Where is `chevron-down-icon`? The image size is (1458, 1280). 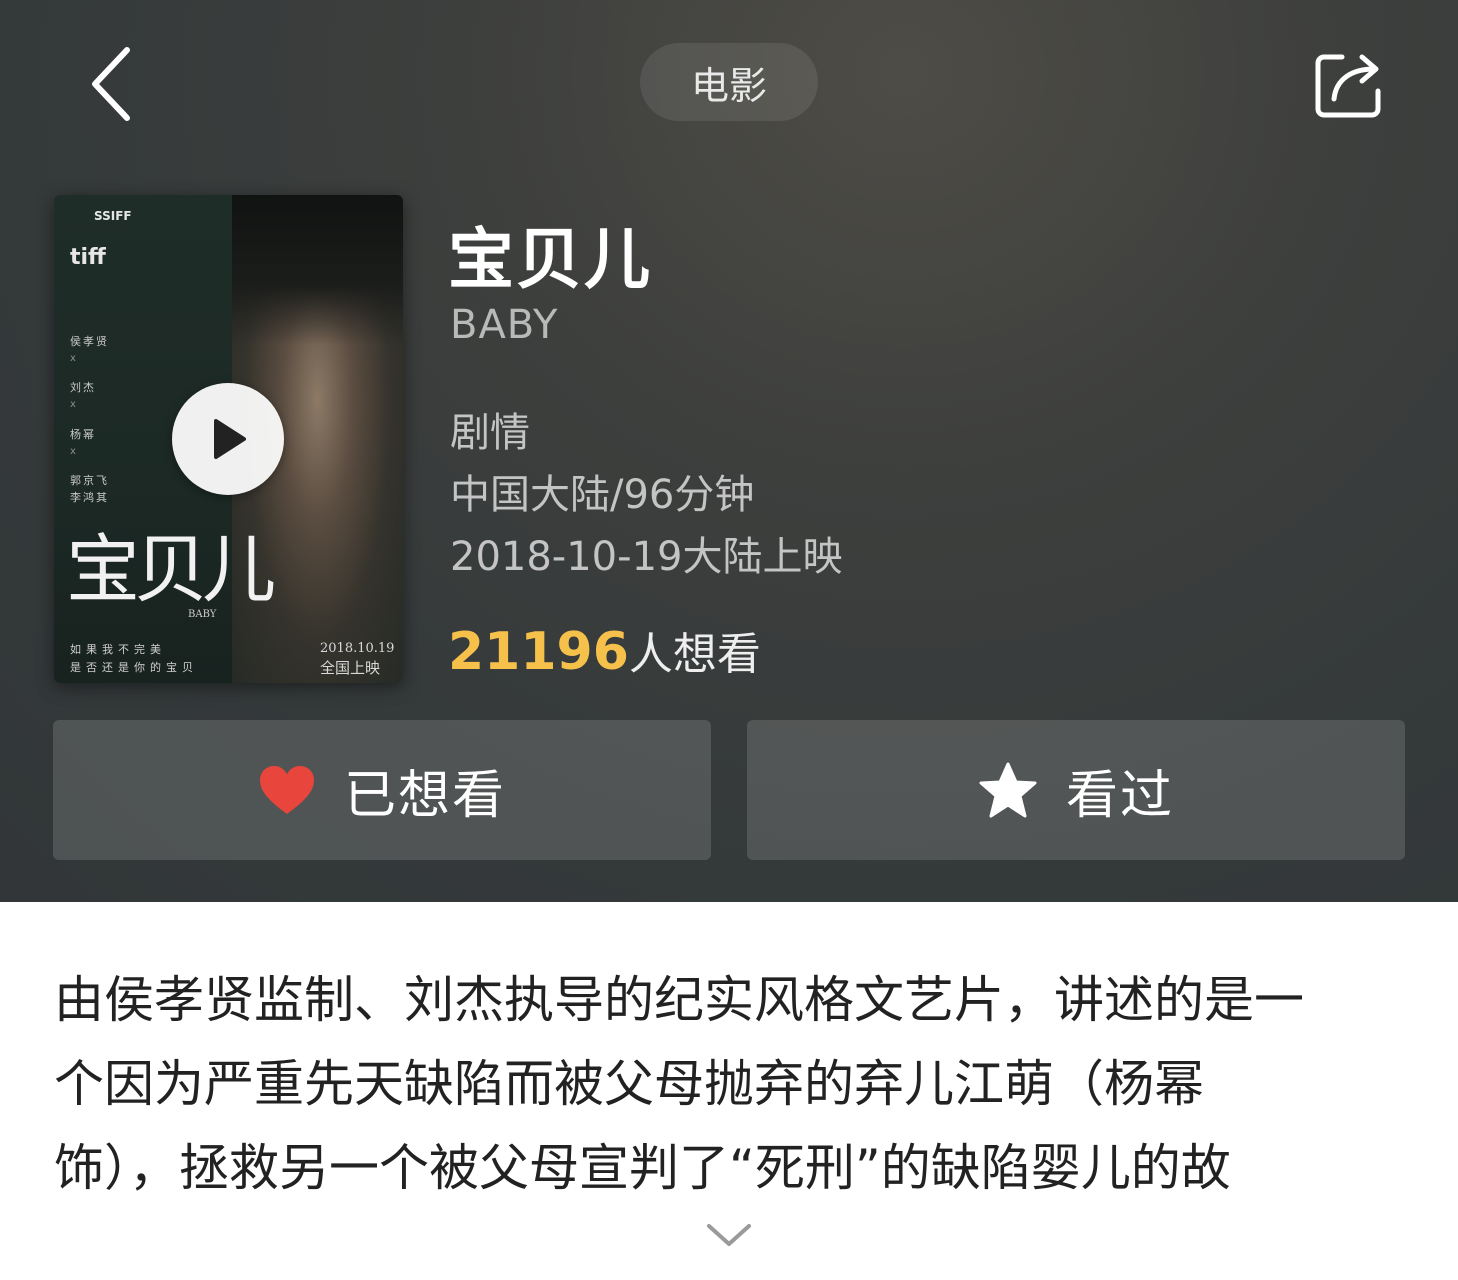 chevron-down-icon is located at coordinates (729, 1235).